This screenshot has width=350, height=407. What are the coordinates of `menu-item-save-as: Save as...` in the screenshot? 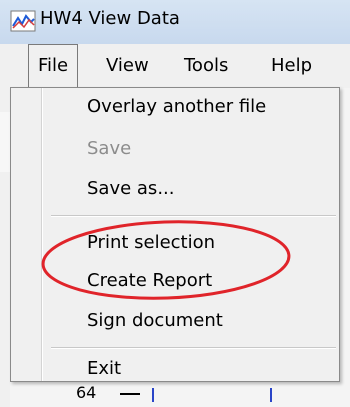 It's located at (130, 188).